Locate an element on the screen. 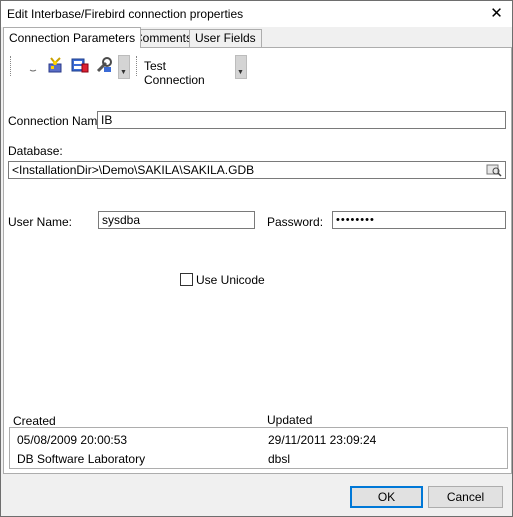 The height and width of the screenshot is (517, 513). updated-date: 29/11/2011 23:09:24 is located at coordinates (322, 440).